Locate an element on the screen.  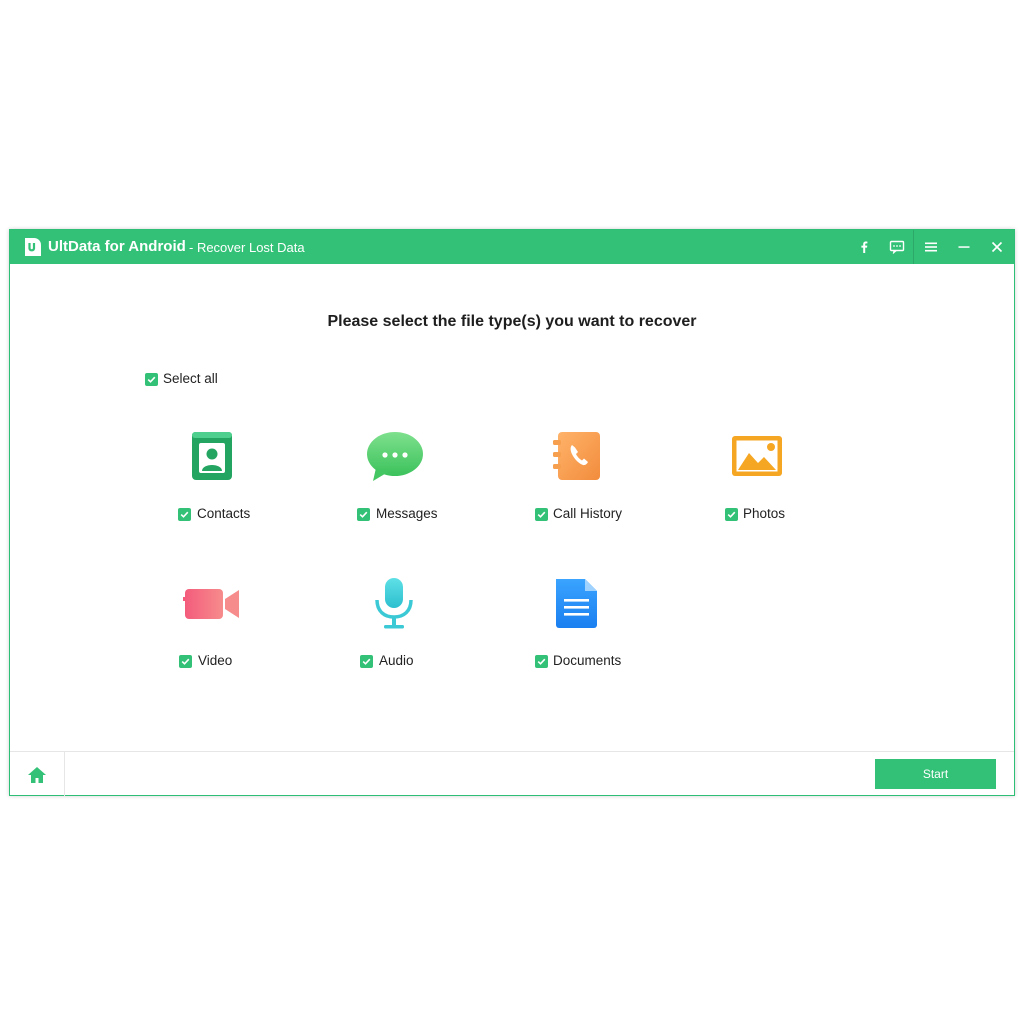
facebook-icon is located at coordinates (863, 247).